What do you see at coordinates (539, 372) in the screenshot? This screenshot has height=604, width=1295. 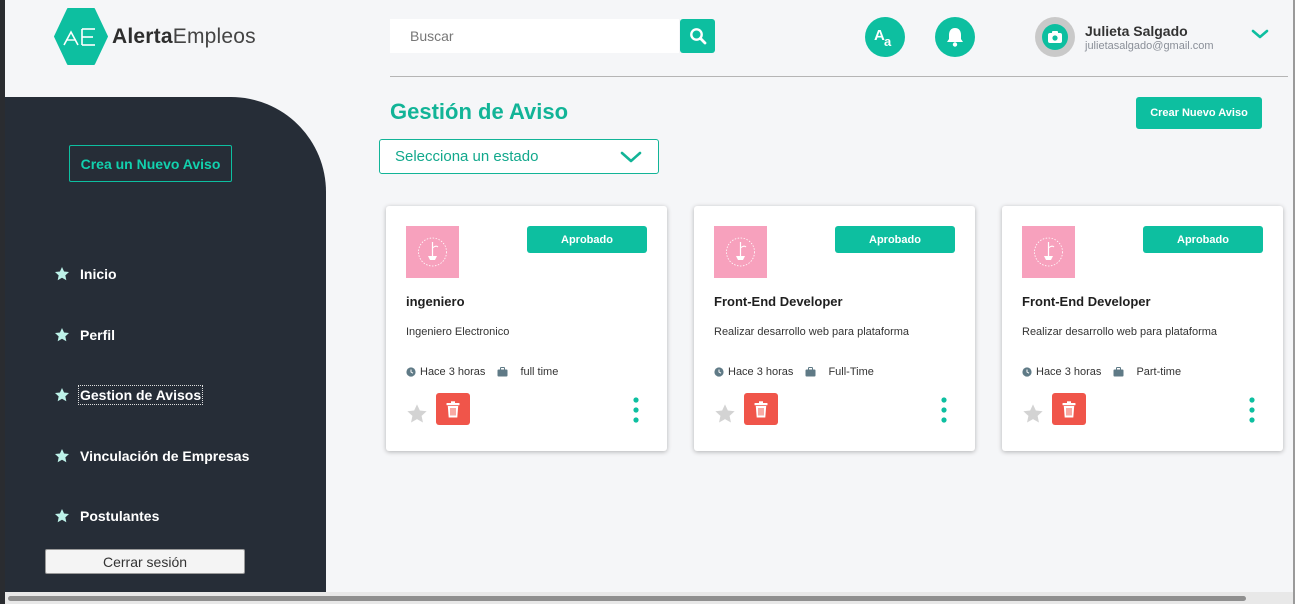 I see `card-job-type: full time` at bounding box center [539, 372].